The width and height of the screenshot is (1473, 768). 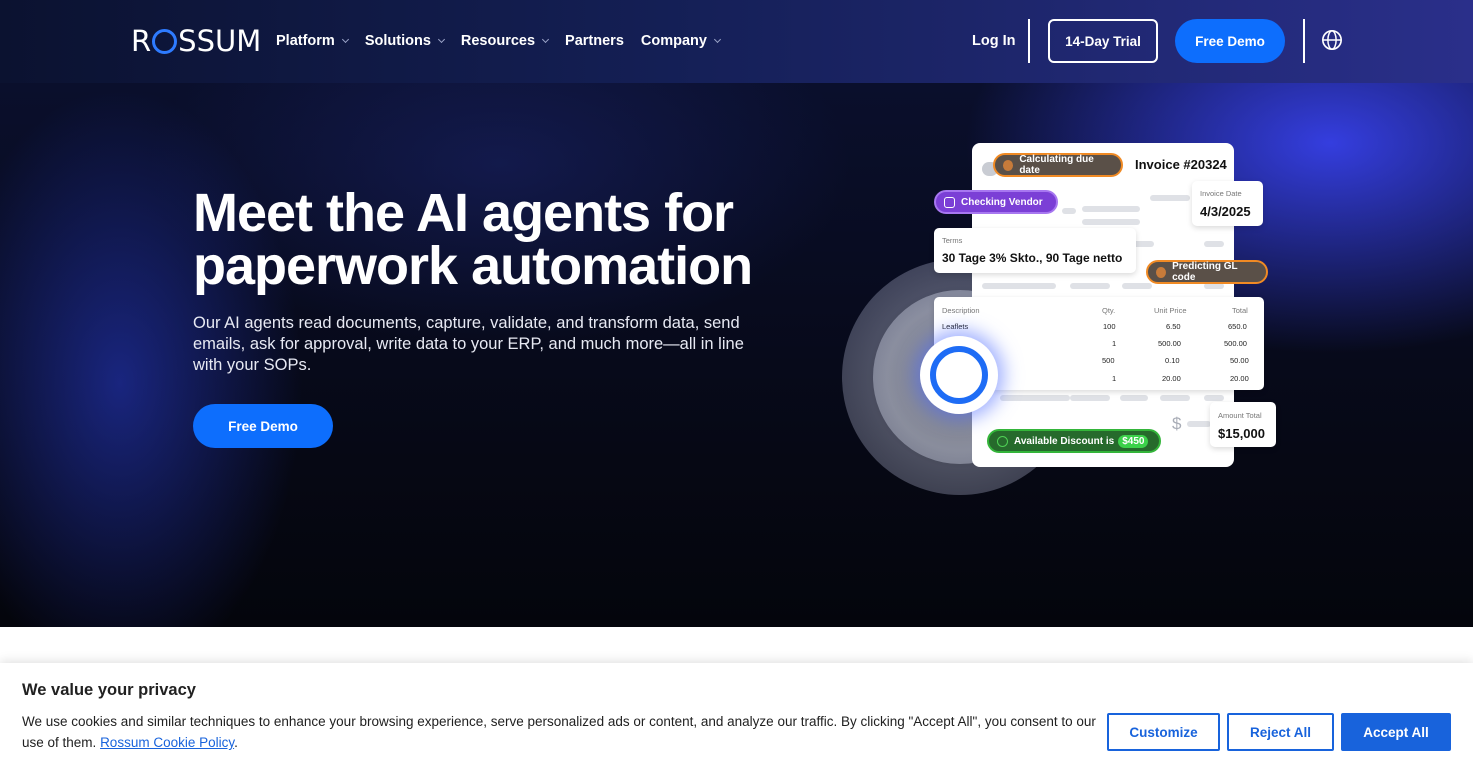 What do you see at coordinates (1109, 310) in the screenshot?
I see `table-header: Qty.` at bounding box center [1109, 310].